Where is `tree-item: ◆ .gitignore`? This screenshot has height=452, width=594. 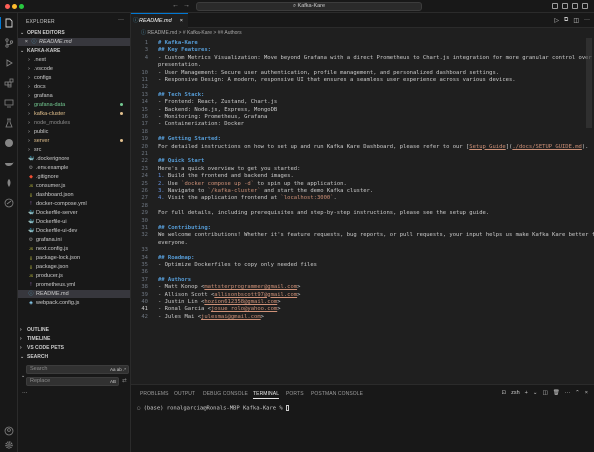
tree-item: ◆ .gitignore is located at coordinates (74, 177).